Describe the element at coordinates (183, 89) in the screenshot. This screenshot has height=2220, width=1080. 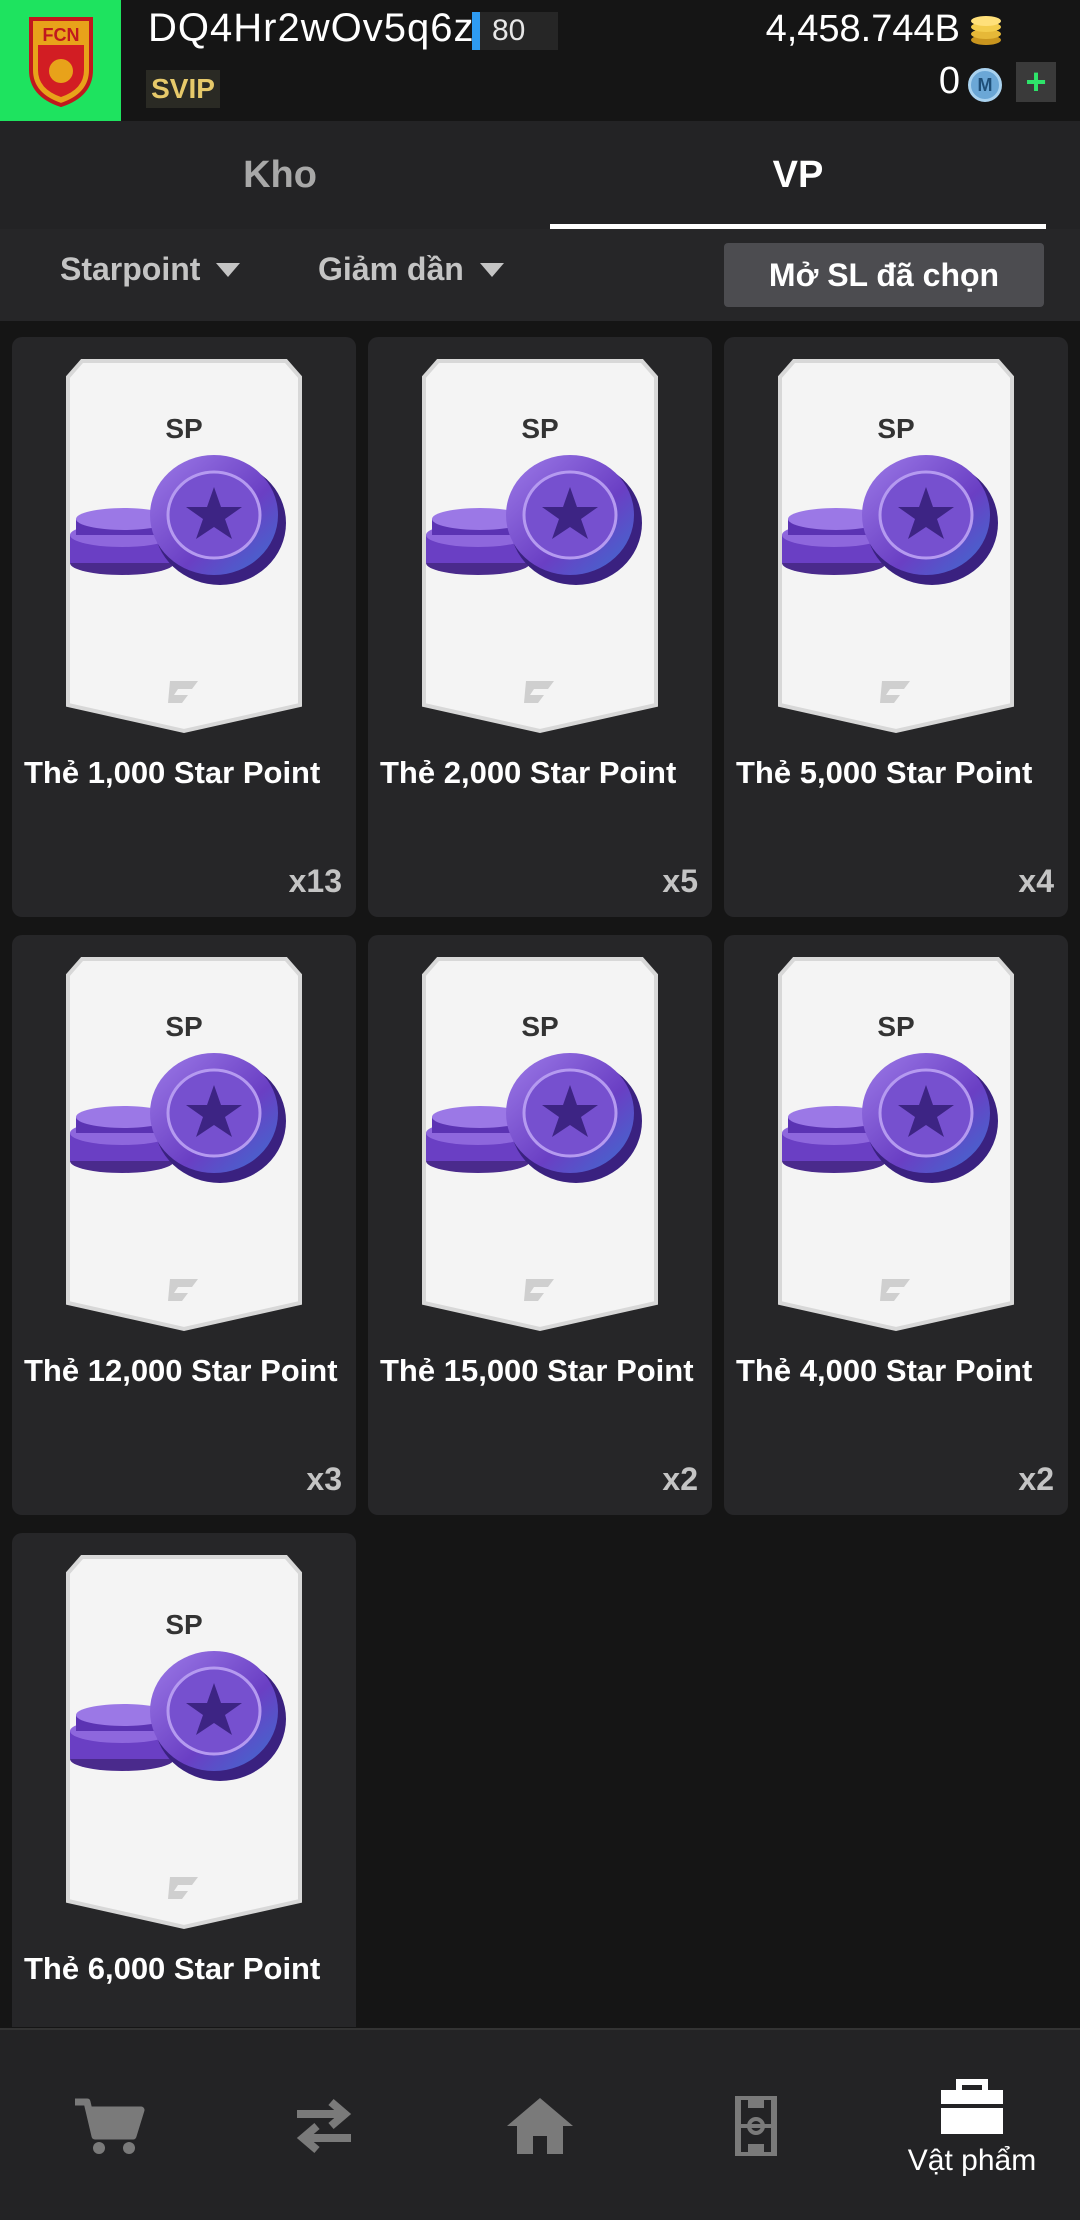
I see `vip-badge: SVIP` at that location.